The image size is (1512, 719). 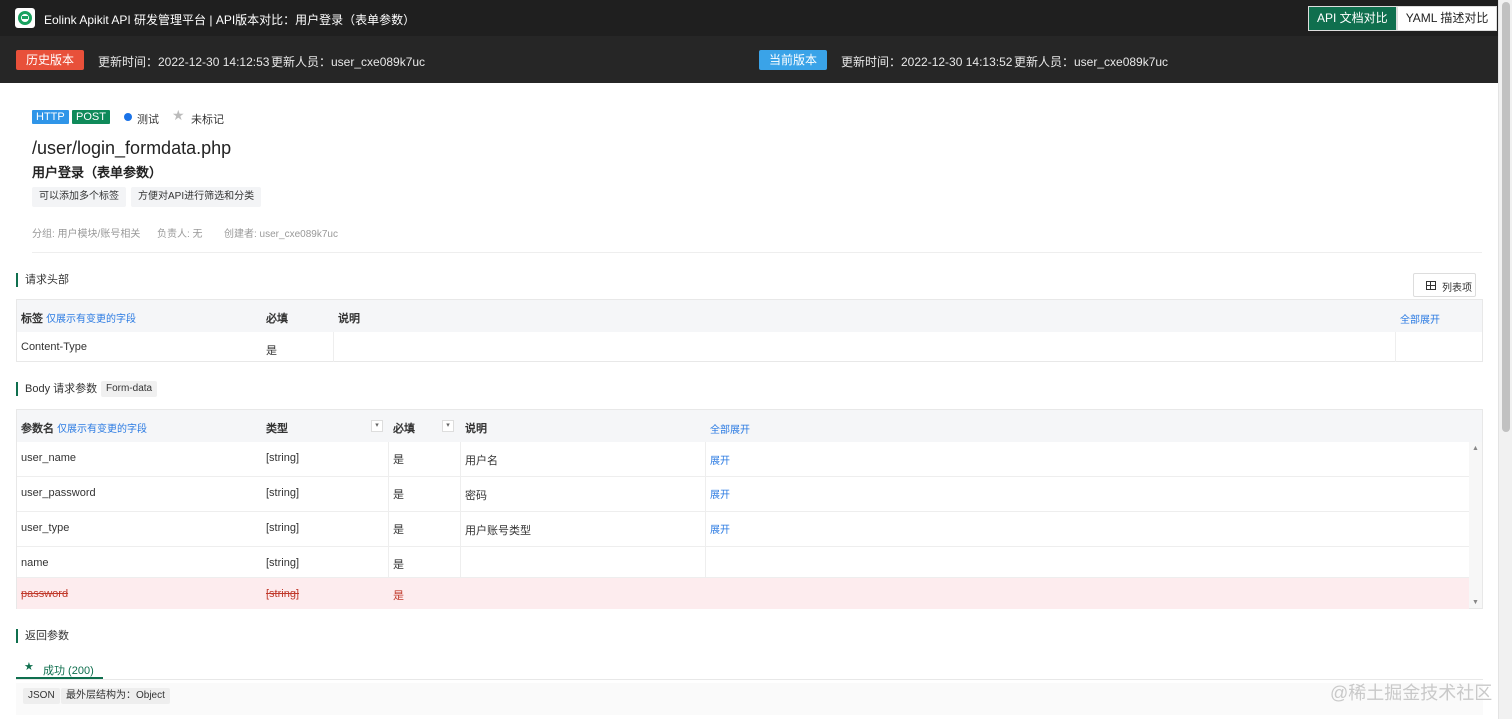 I want to click on api-status: 测试, so click(x=148, y=120).